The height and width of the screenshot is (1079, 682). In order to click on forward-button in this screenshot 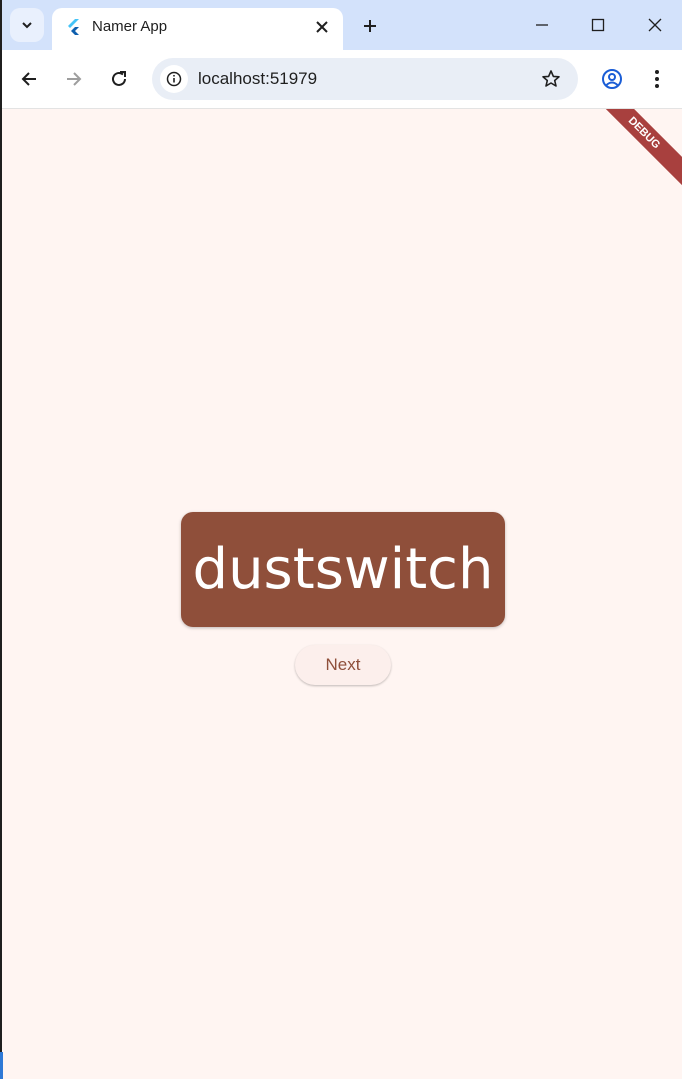, I will do `click(74, 79)`.